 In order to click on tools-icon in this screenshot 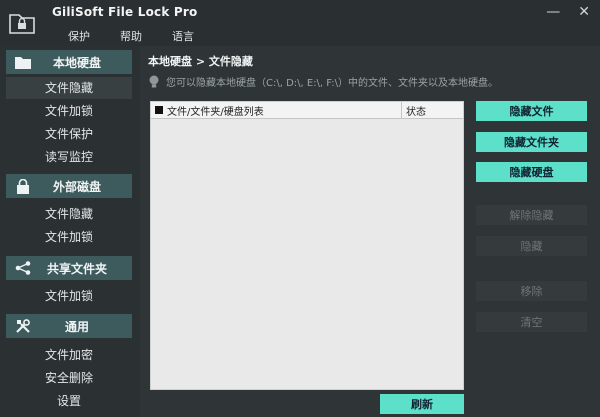, I will do `click(23, 326)`.